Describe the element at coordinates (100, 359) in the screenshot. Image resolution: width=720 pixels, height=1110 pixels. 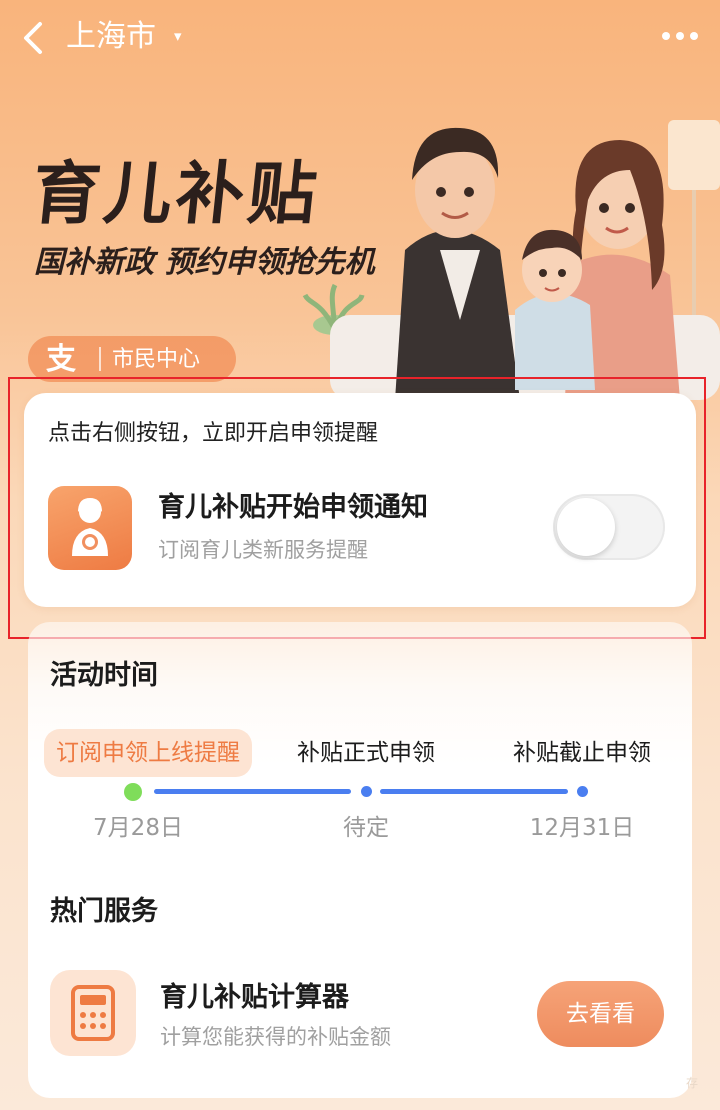
I see `badge-divider` at that location.